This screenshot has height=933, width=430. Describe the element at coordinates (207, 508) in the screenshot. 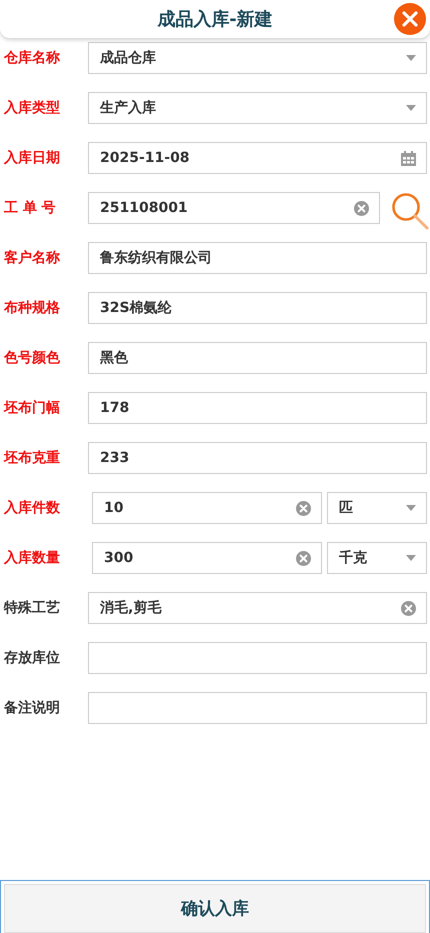

I see `input-field: 10` at that location.